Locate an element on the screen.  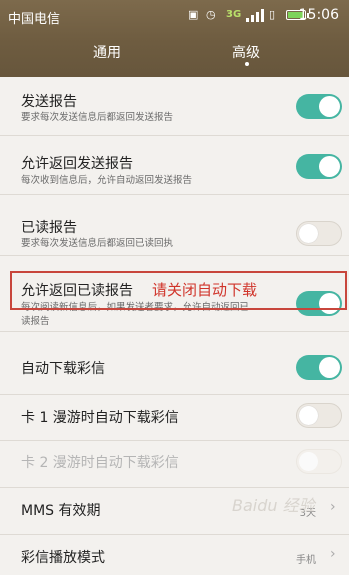
setting-auto-download-mms: 自动下载彩信 is located at coordinates (174, 363).